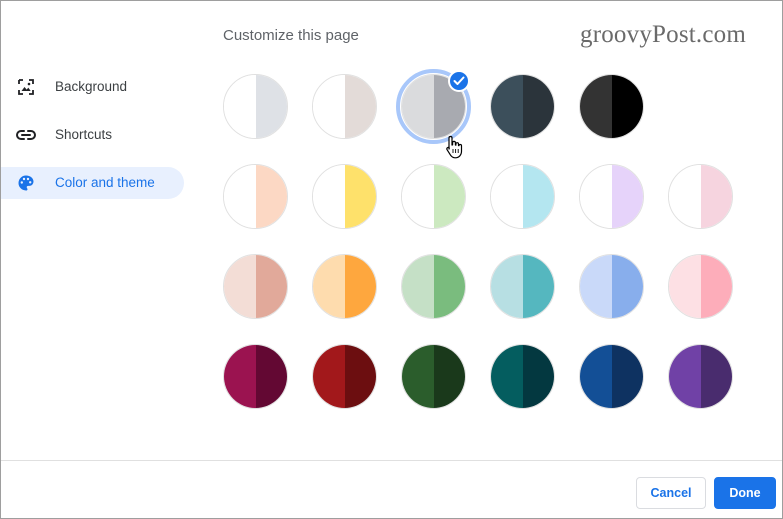 Image resolution: width=783 pixels, height=519 pixels. I want to click on watermark: groovyPost.com, so click(663, 34).